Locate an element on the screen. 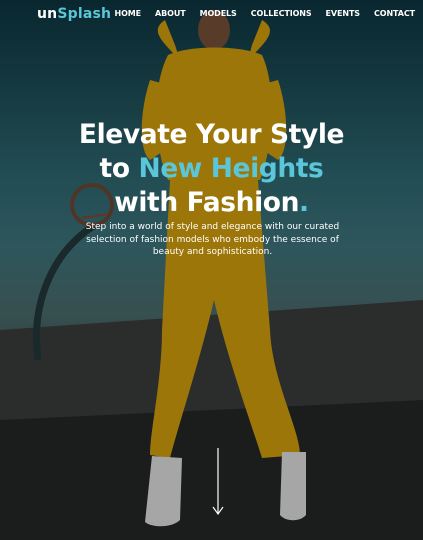  headline-line-1: Elevate Your Style is located at coordinates (211, 134).